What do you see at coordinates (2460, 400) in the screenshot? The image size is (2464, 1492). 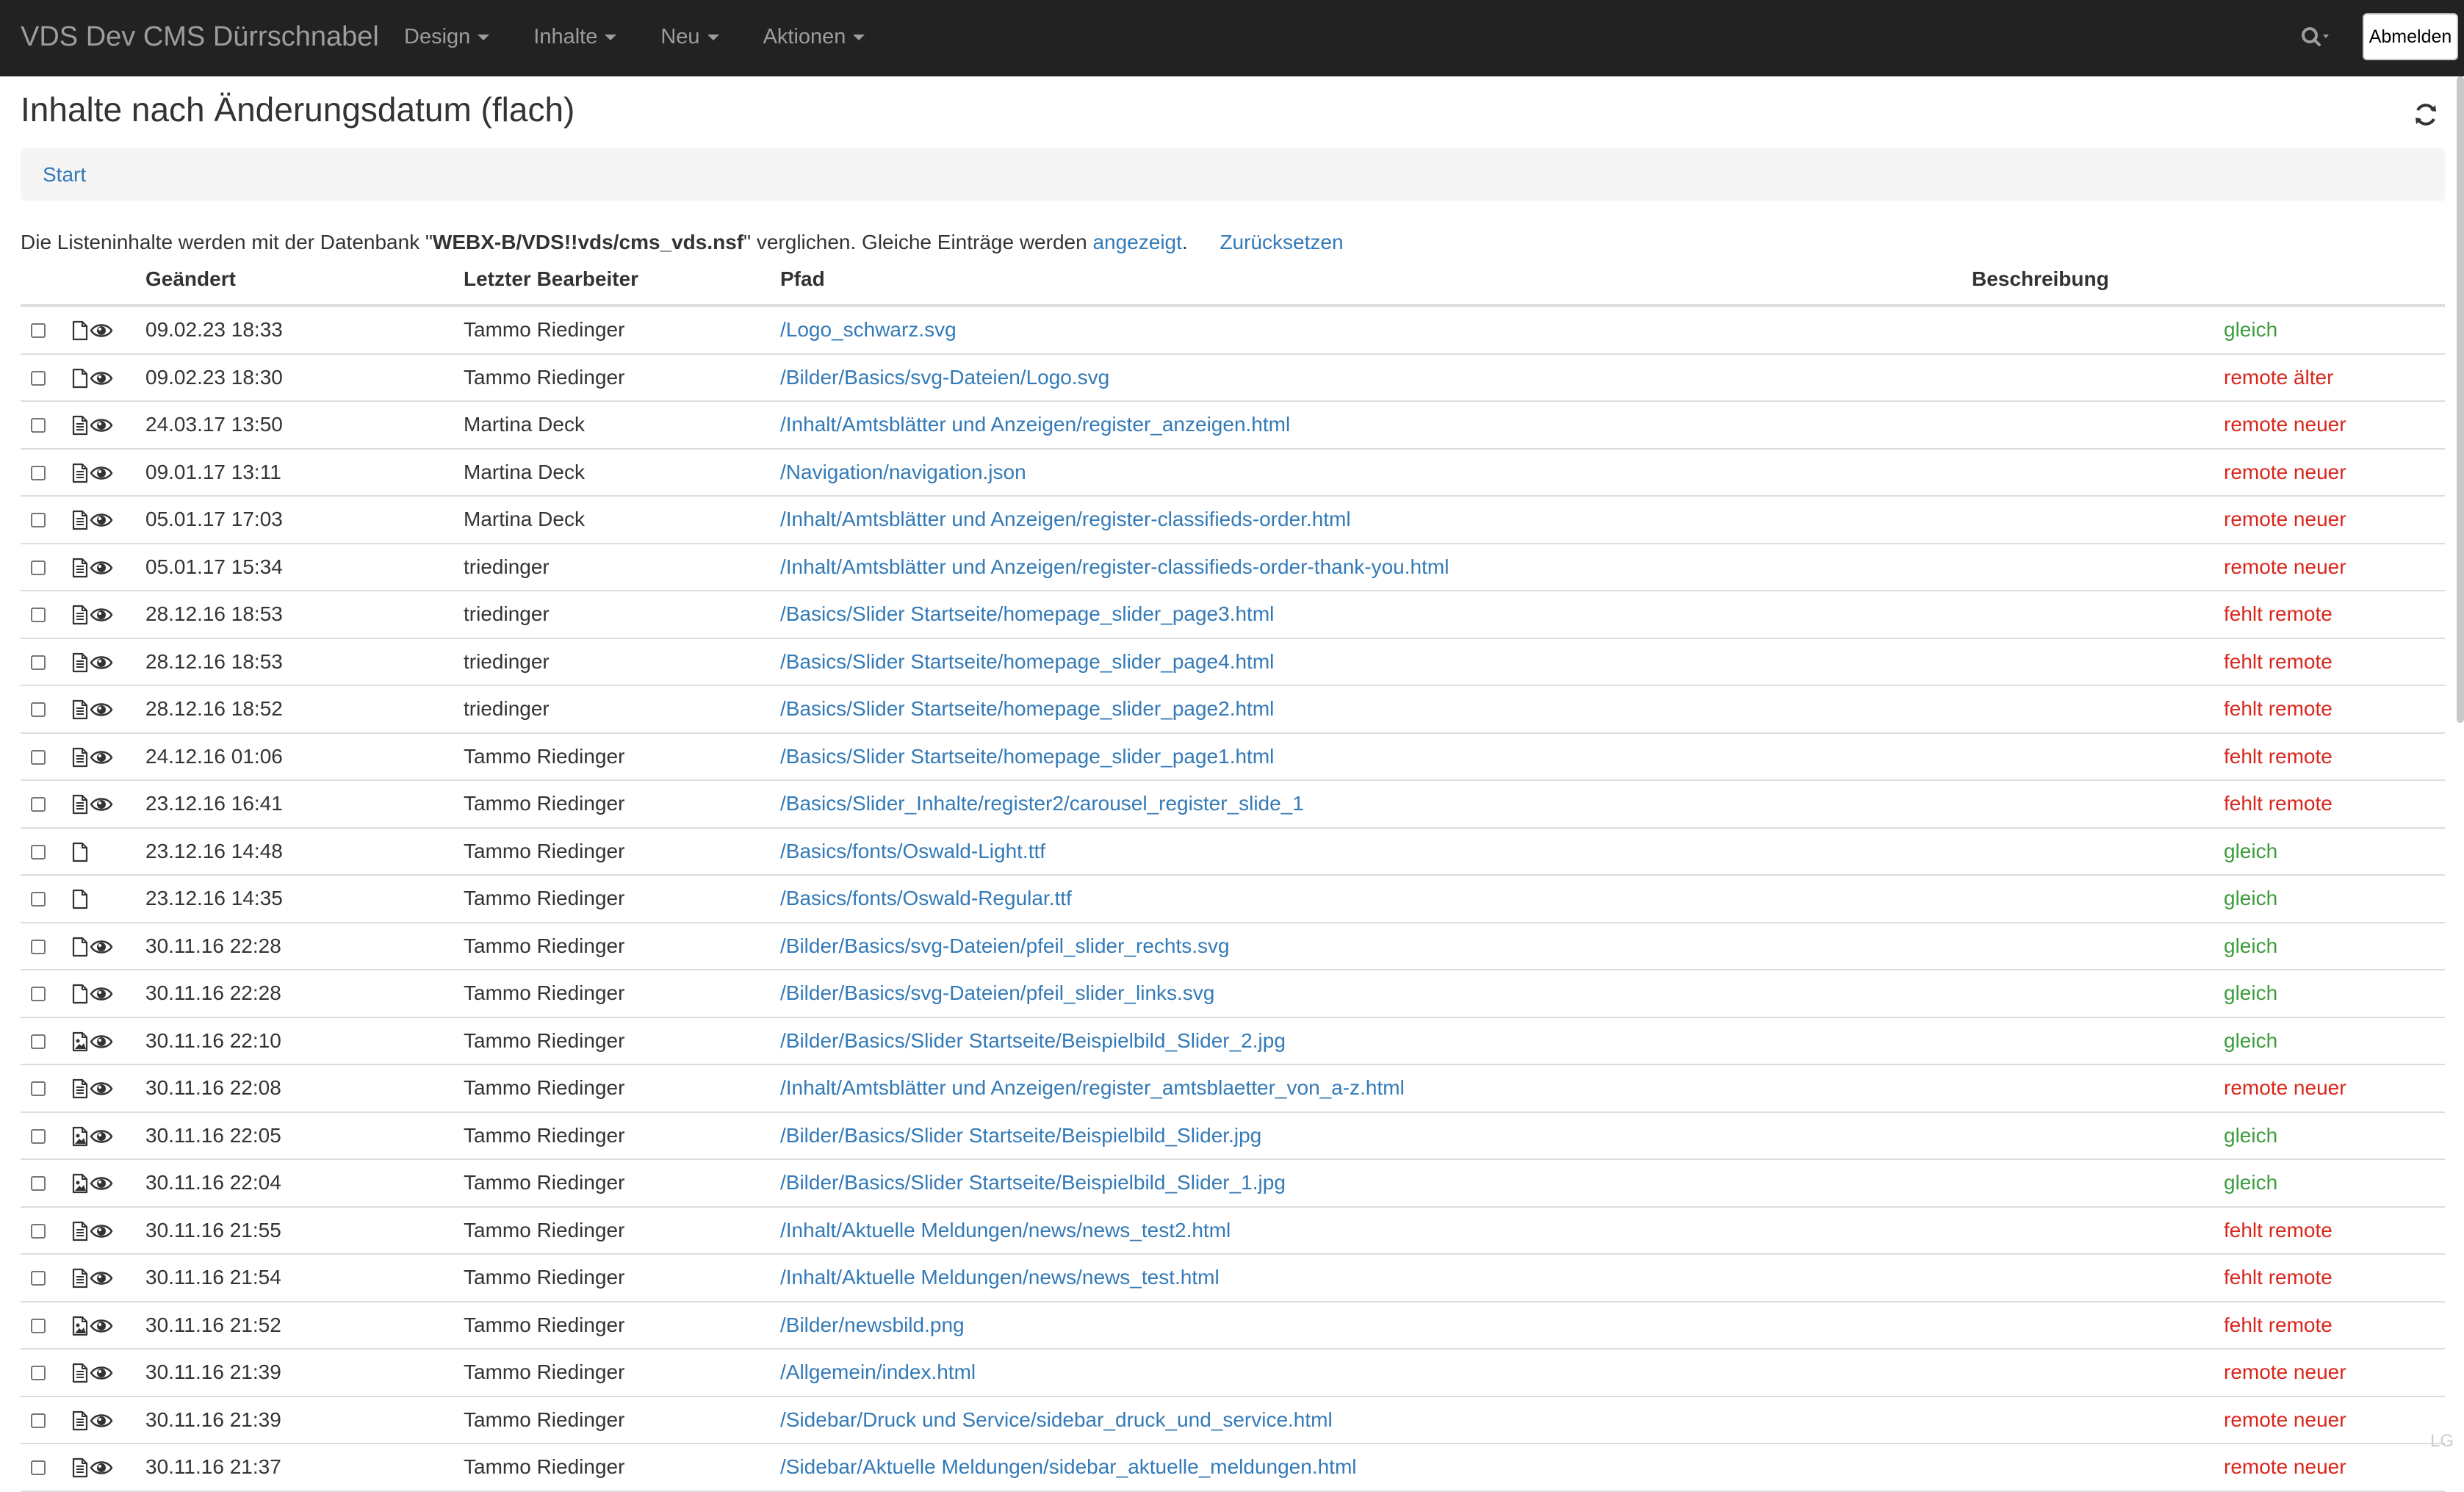 I see `vertical-scrollbar` at bounding box center [2460, 400].